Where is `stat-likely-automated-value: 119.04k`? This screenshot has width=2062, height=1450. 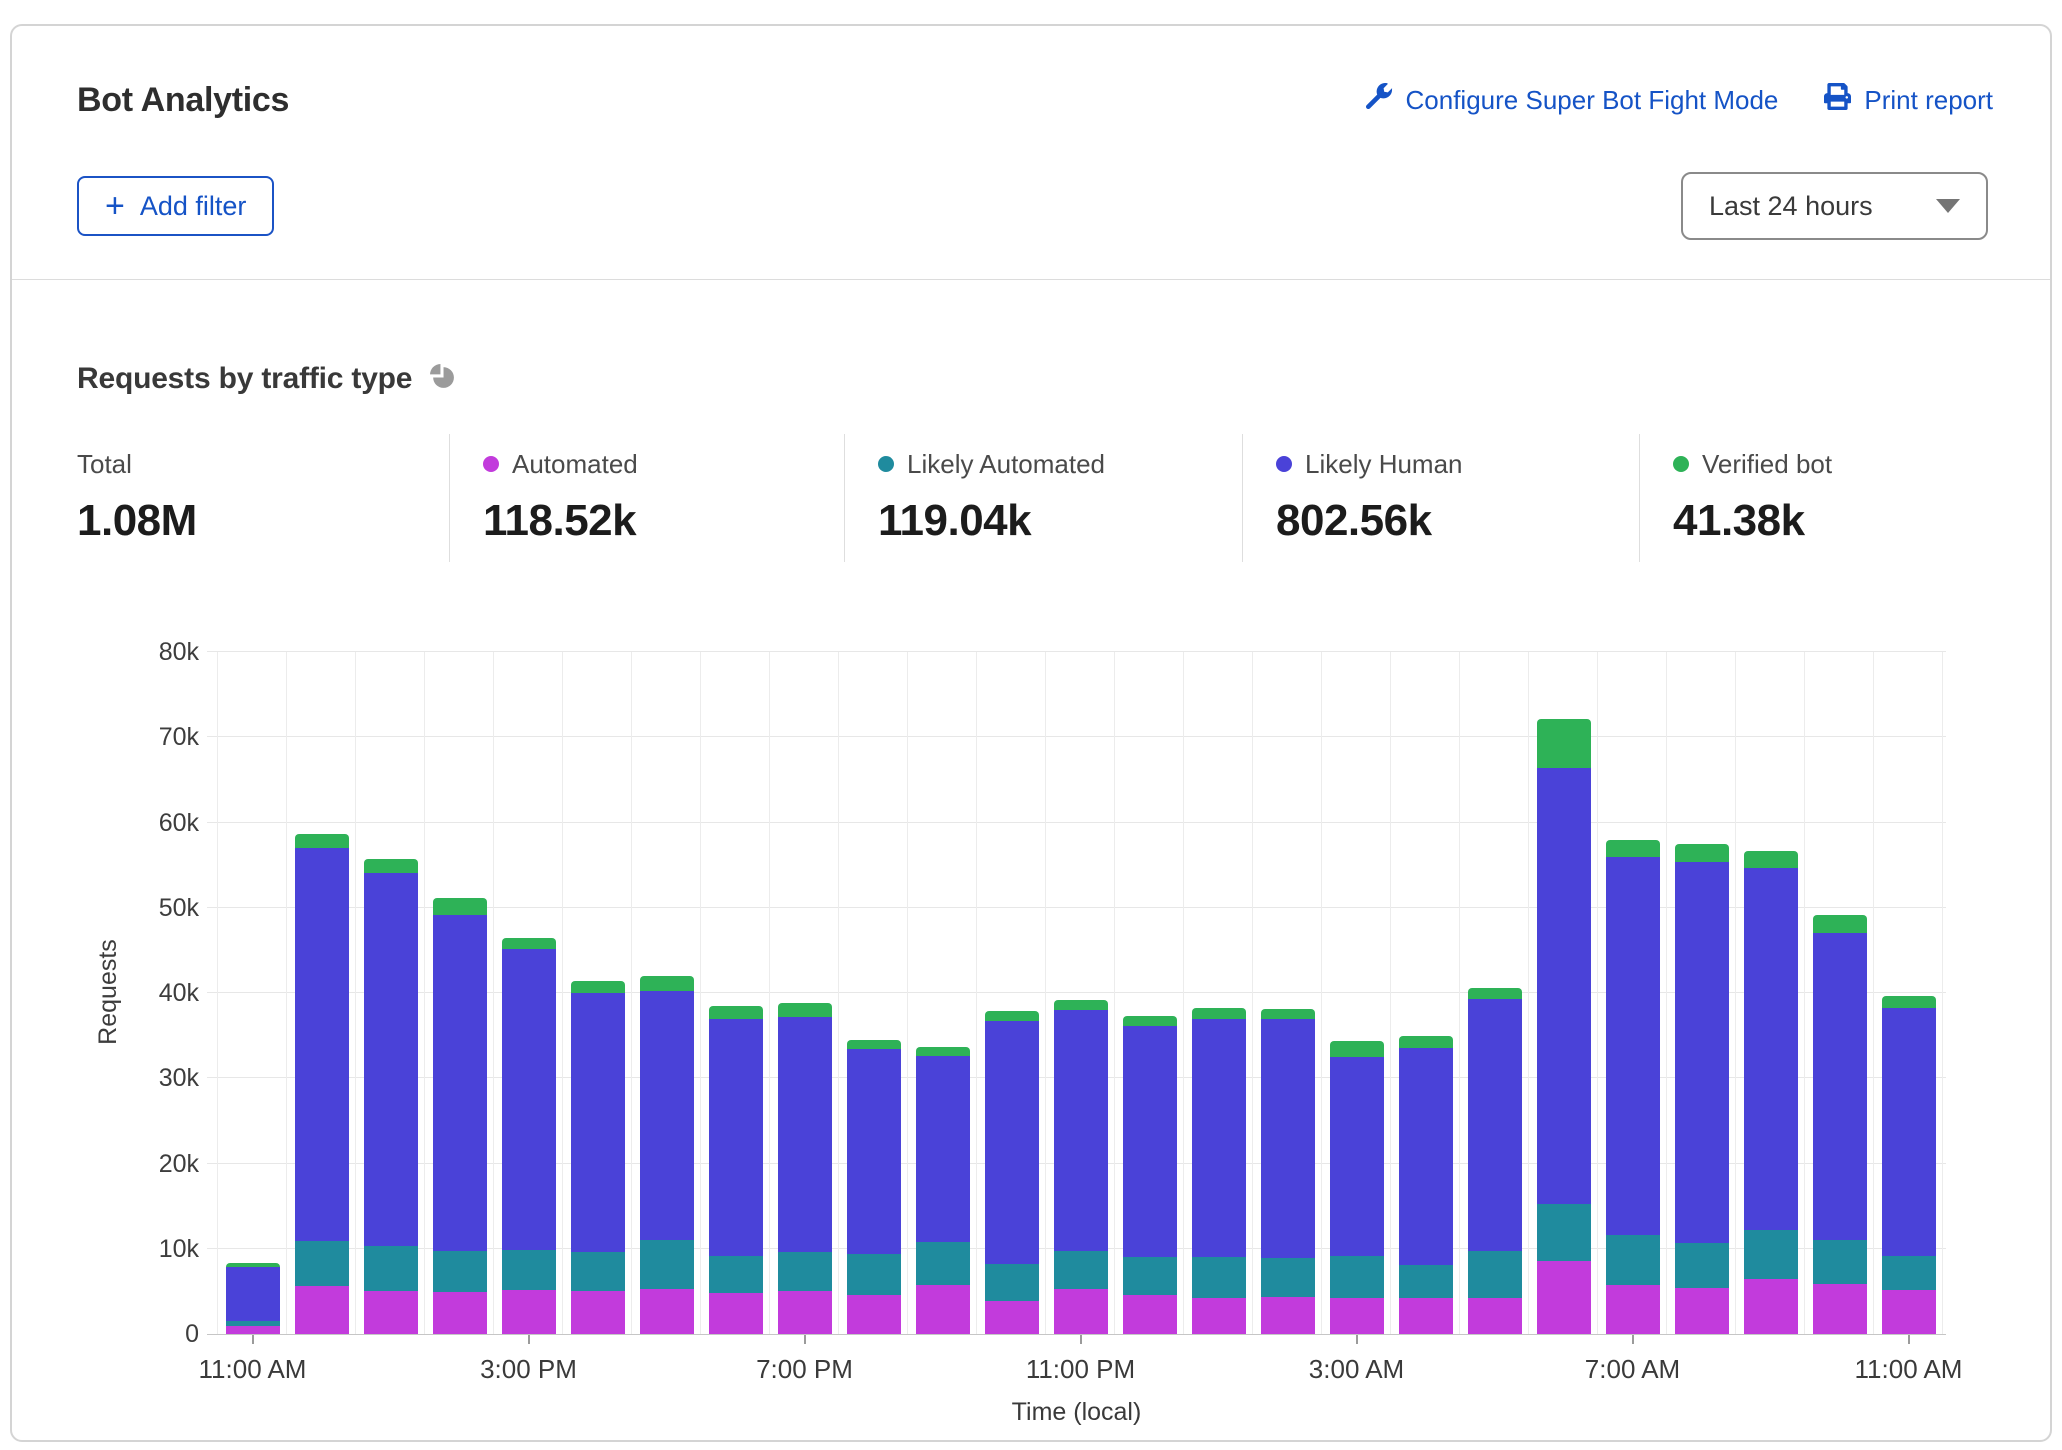 stat-likely-automated-value: 119.04k is located at coordinates (955, 520).